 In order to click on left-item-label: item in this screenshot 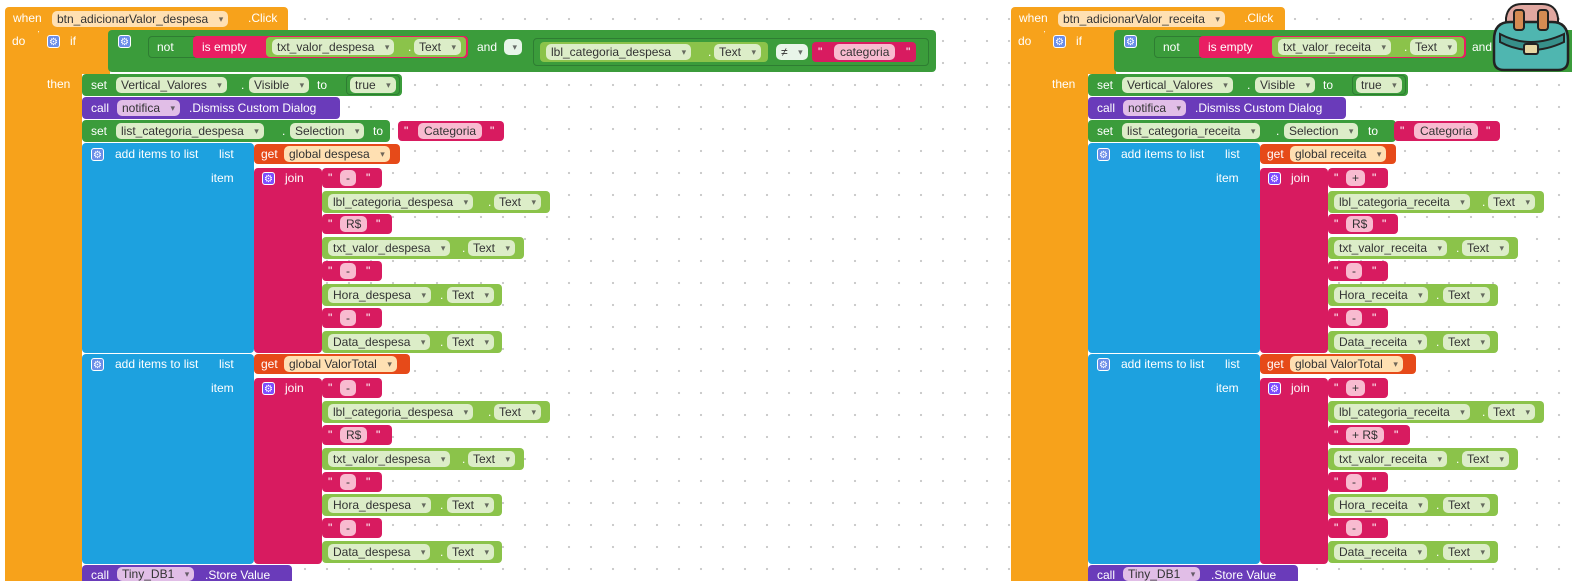, I will do `click(222, 178)`.